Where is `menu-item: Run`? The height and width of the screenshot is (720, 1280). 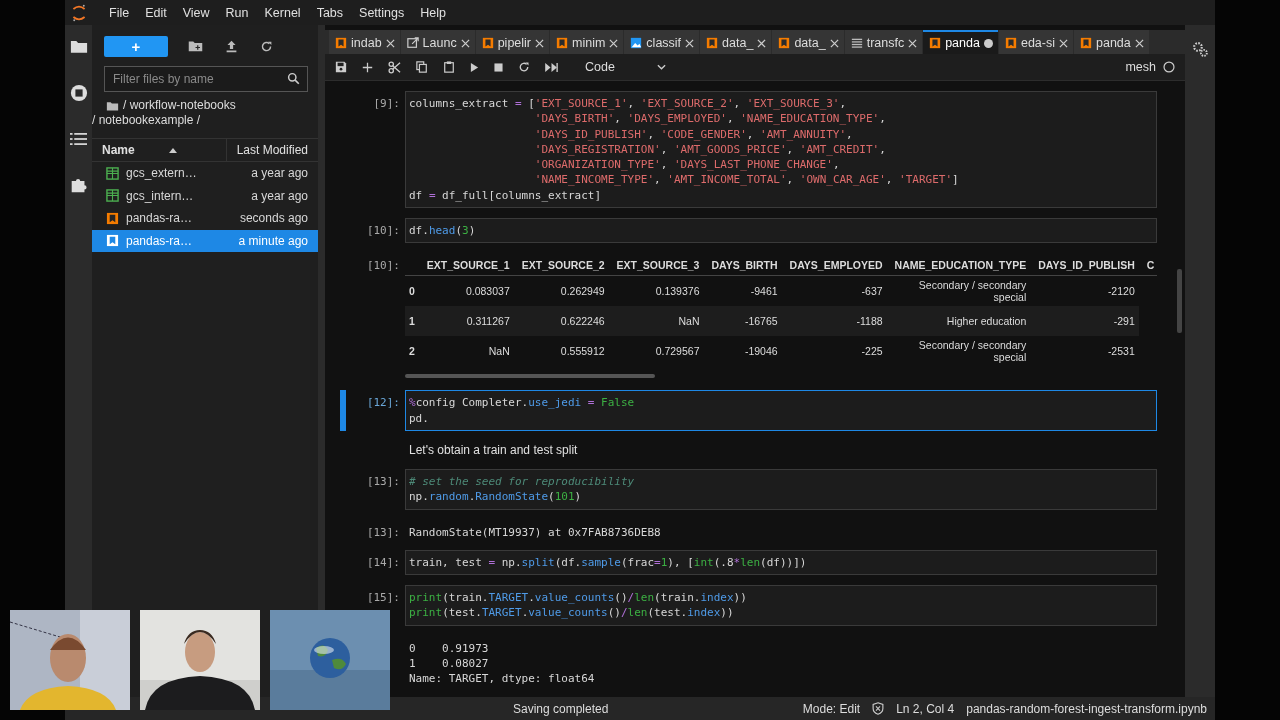 menu-item: Run is located at coordinates (237, 12).